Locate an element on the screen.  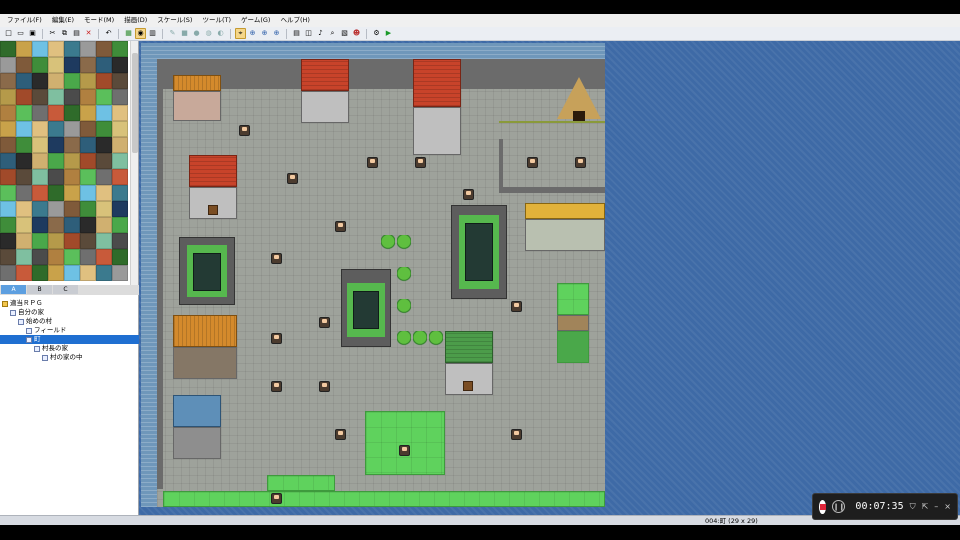
pause-icon: ❙❙ is located at coordinates (839, 506).